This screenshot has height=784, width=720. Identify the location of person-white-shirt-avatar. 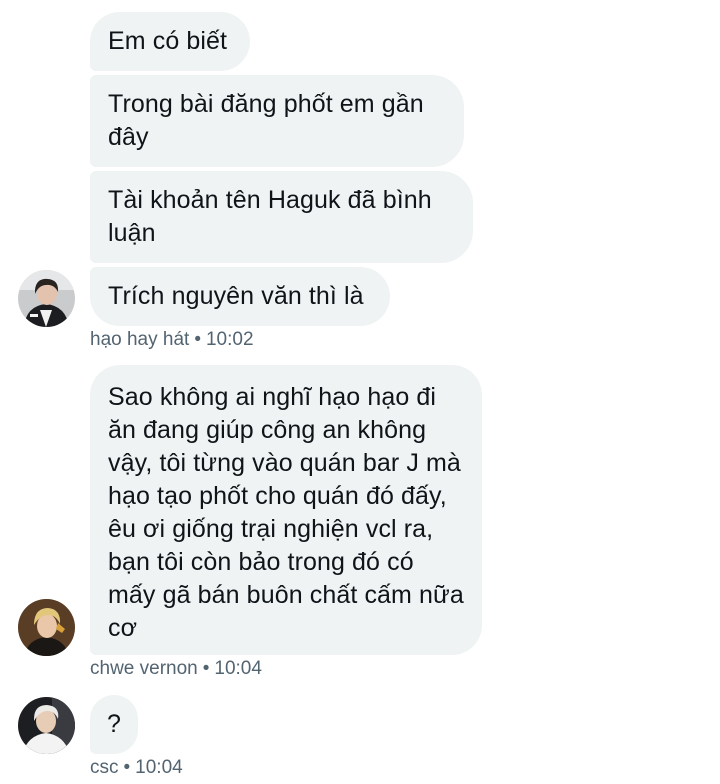
(46, 725).